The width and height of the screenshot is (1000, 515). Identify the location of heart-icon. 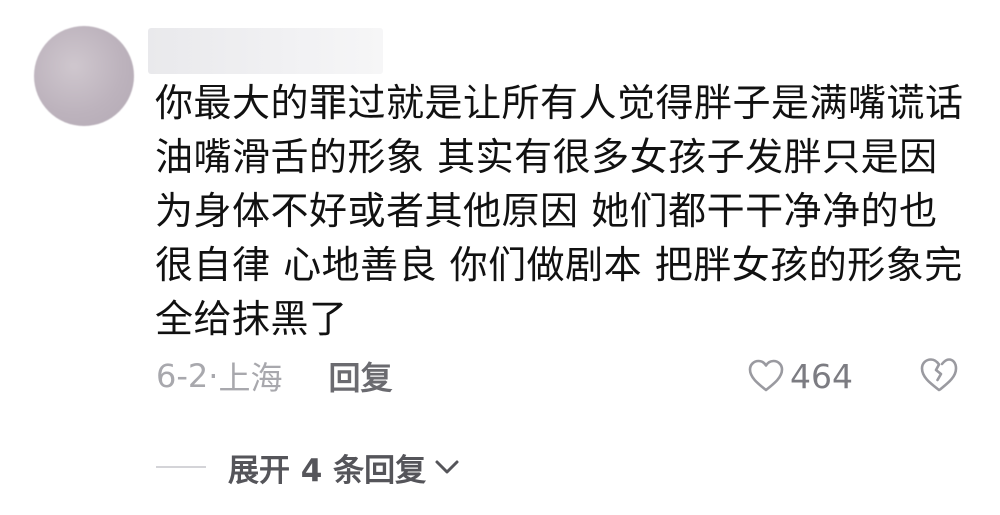
(766, 376).